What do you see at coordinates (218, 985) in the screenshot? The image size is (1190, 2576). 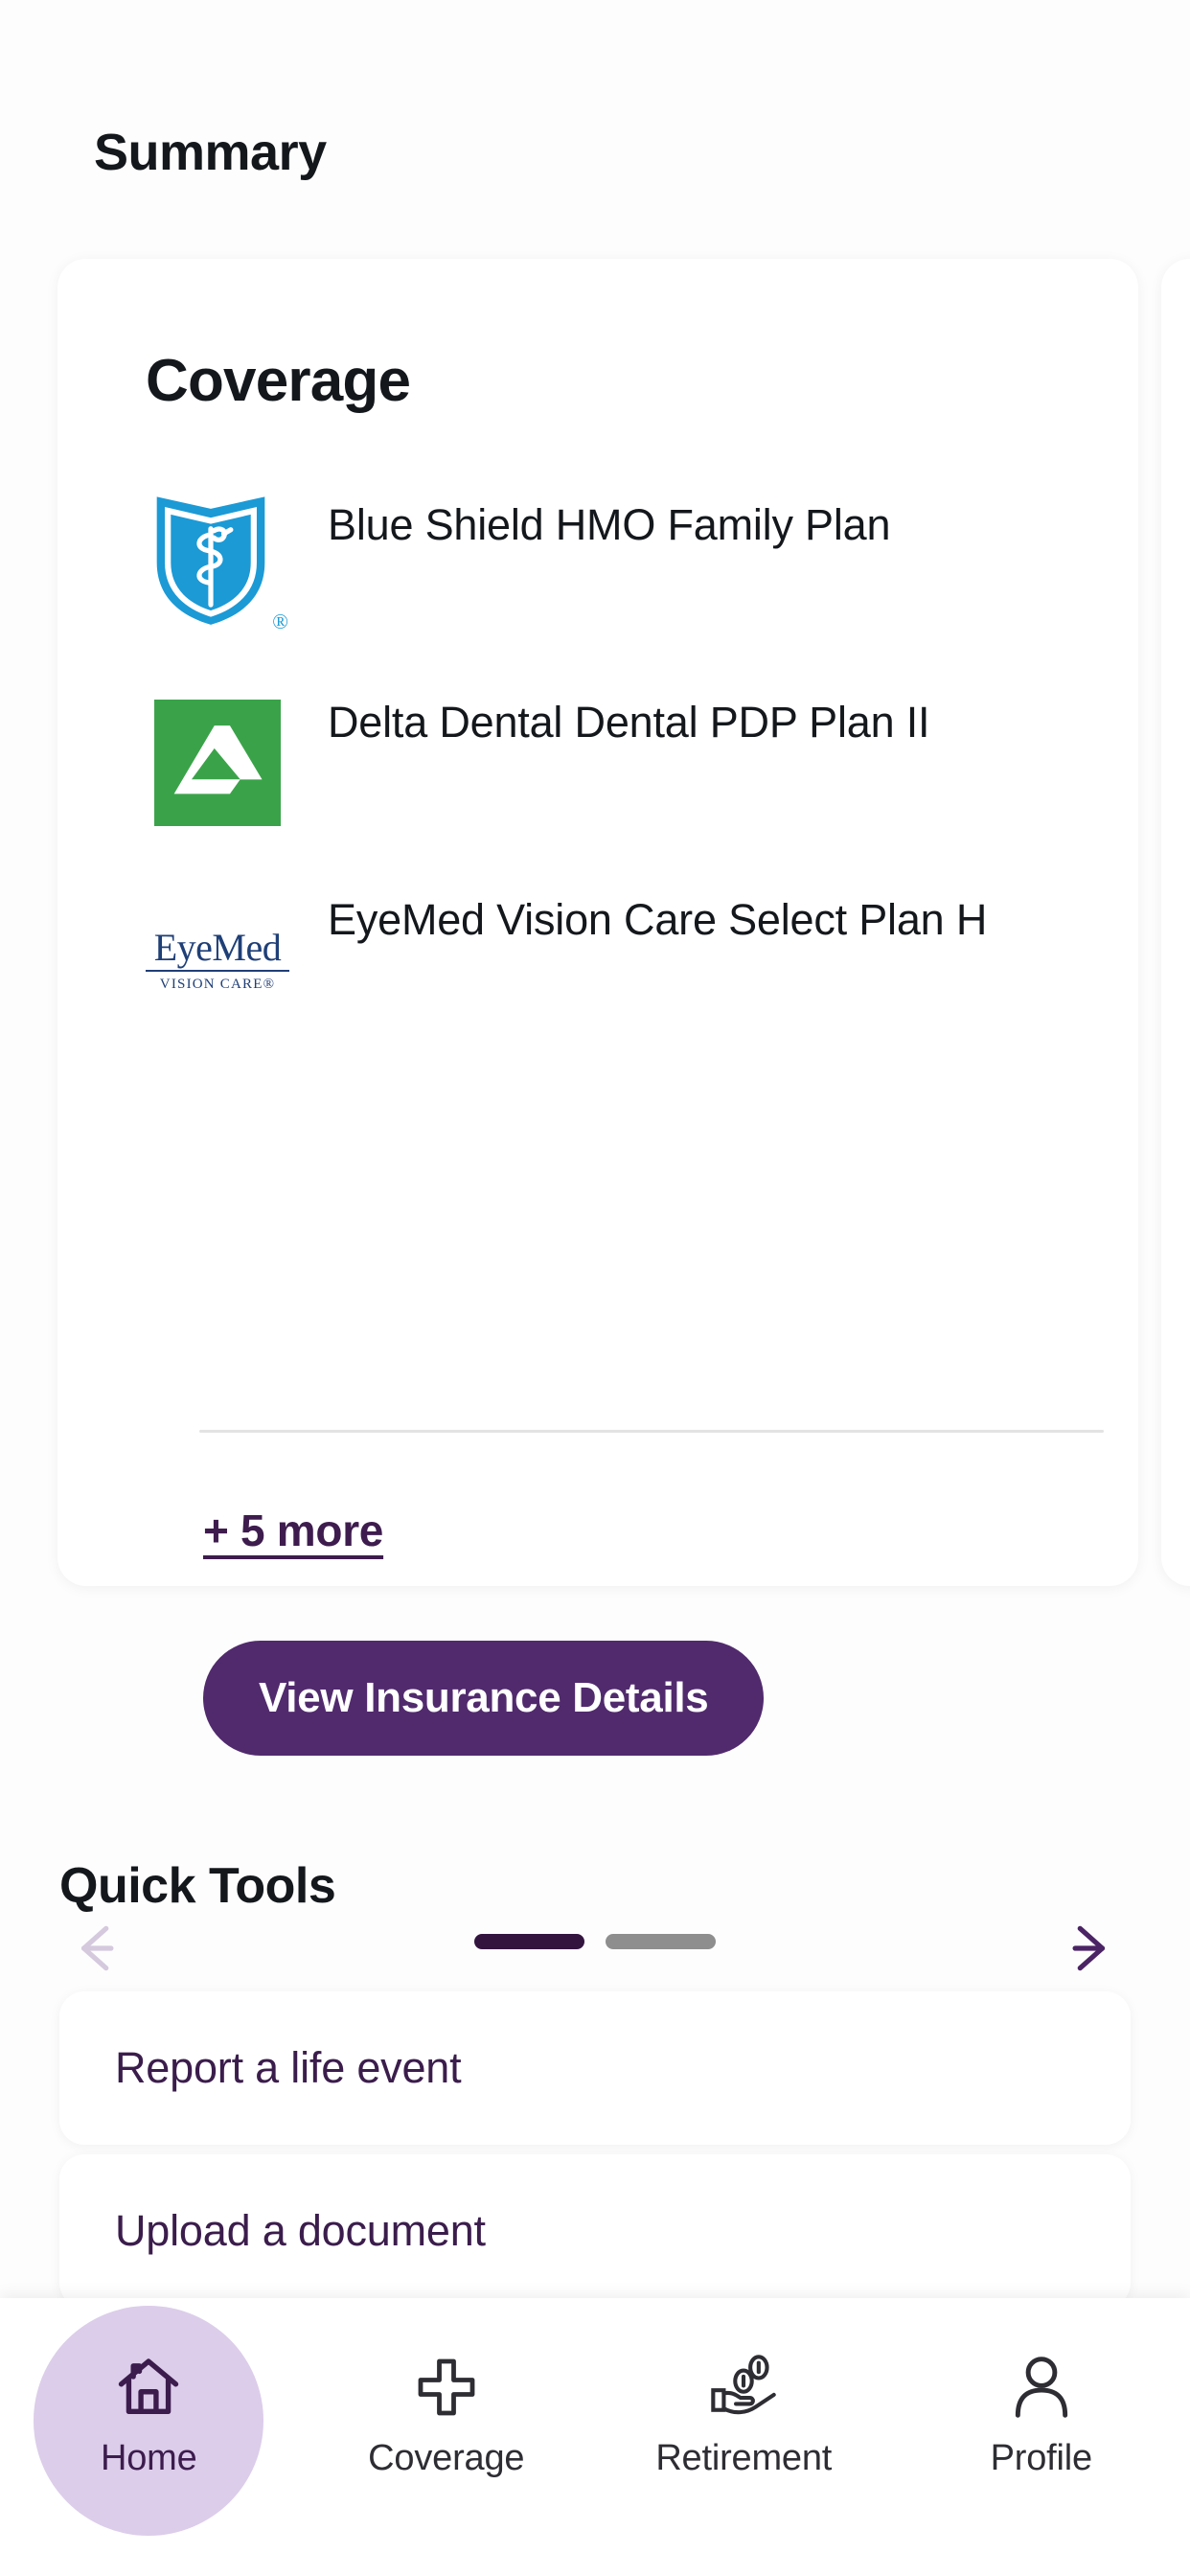 I see `eyemed-tagline: VISION CARE®` at bounding box center [218, 985].